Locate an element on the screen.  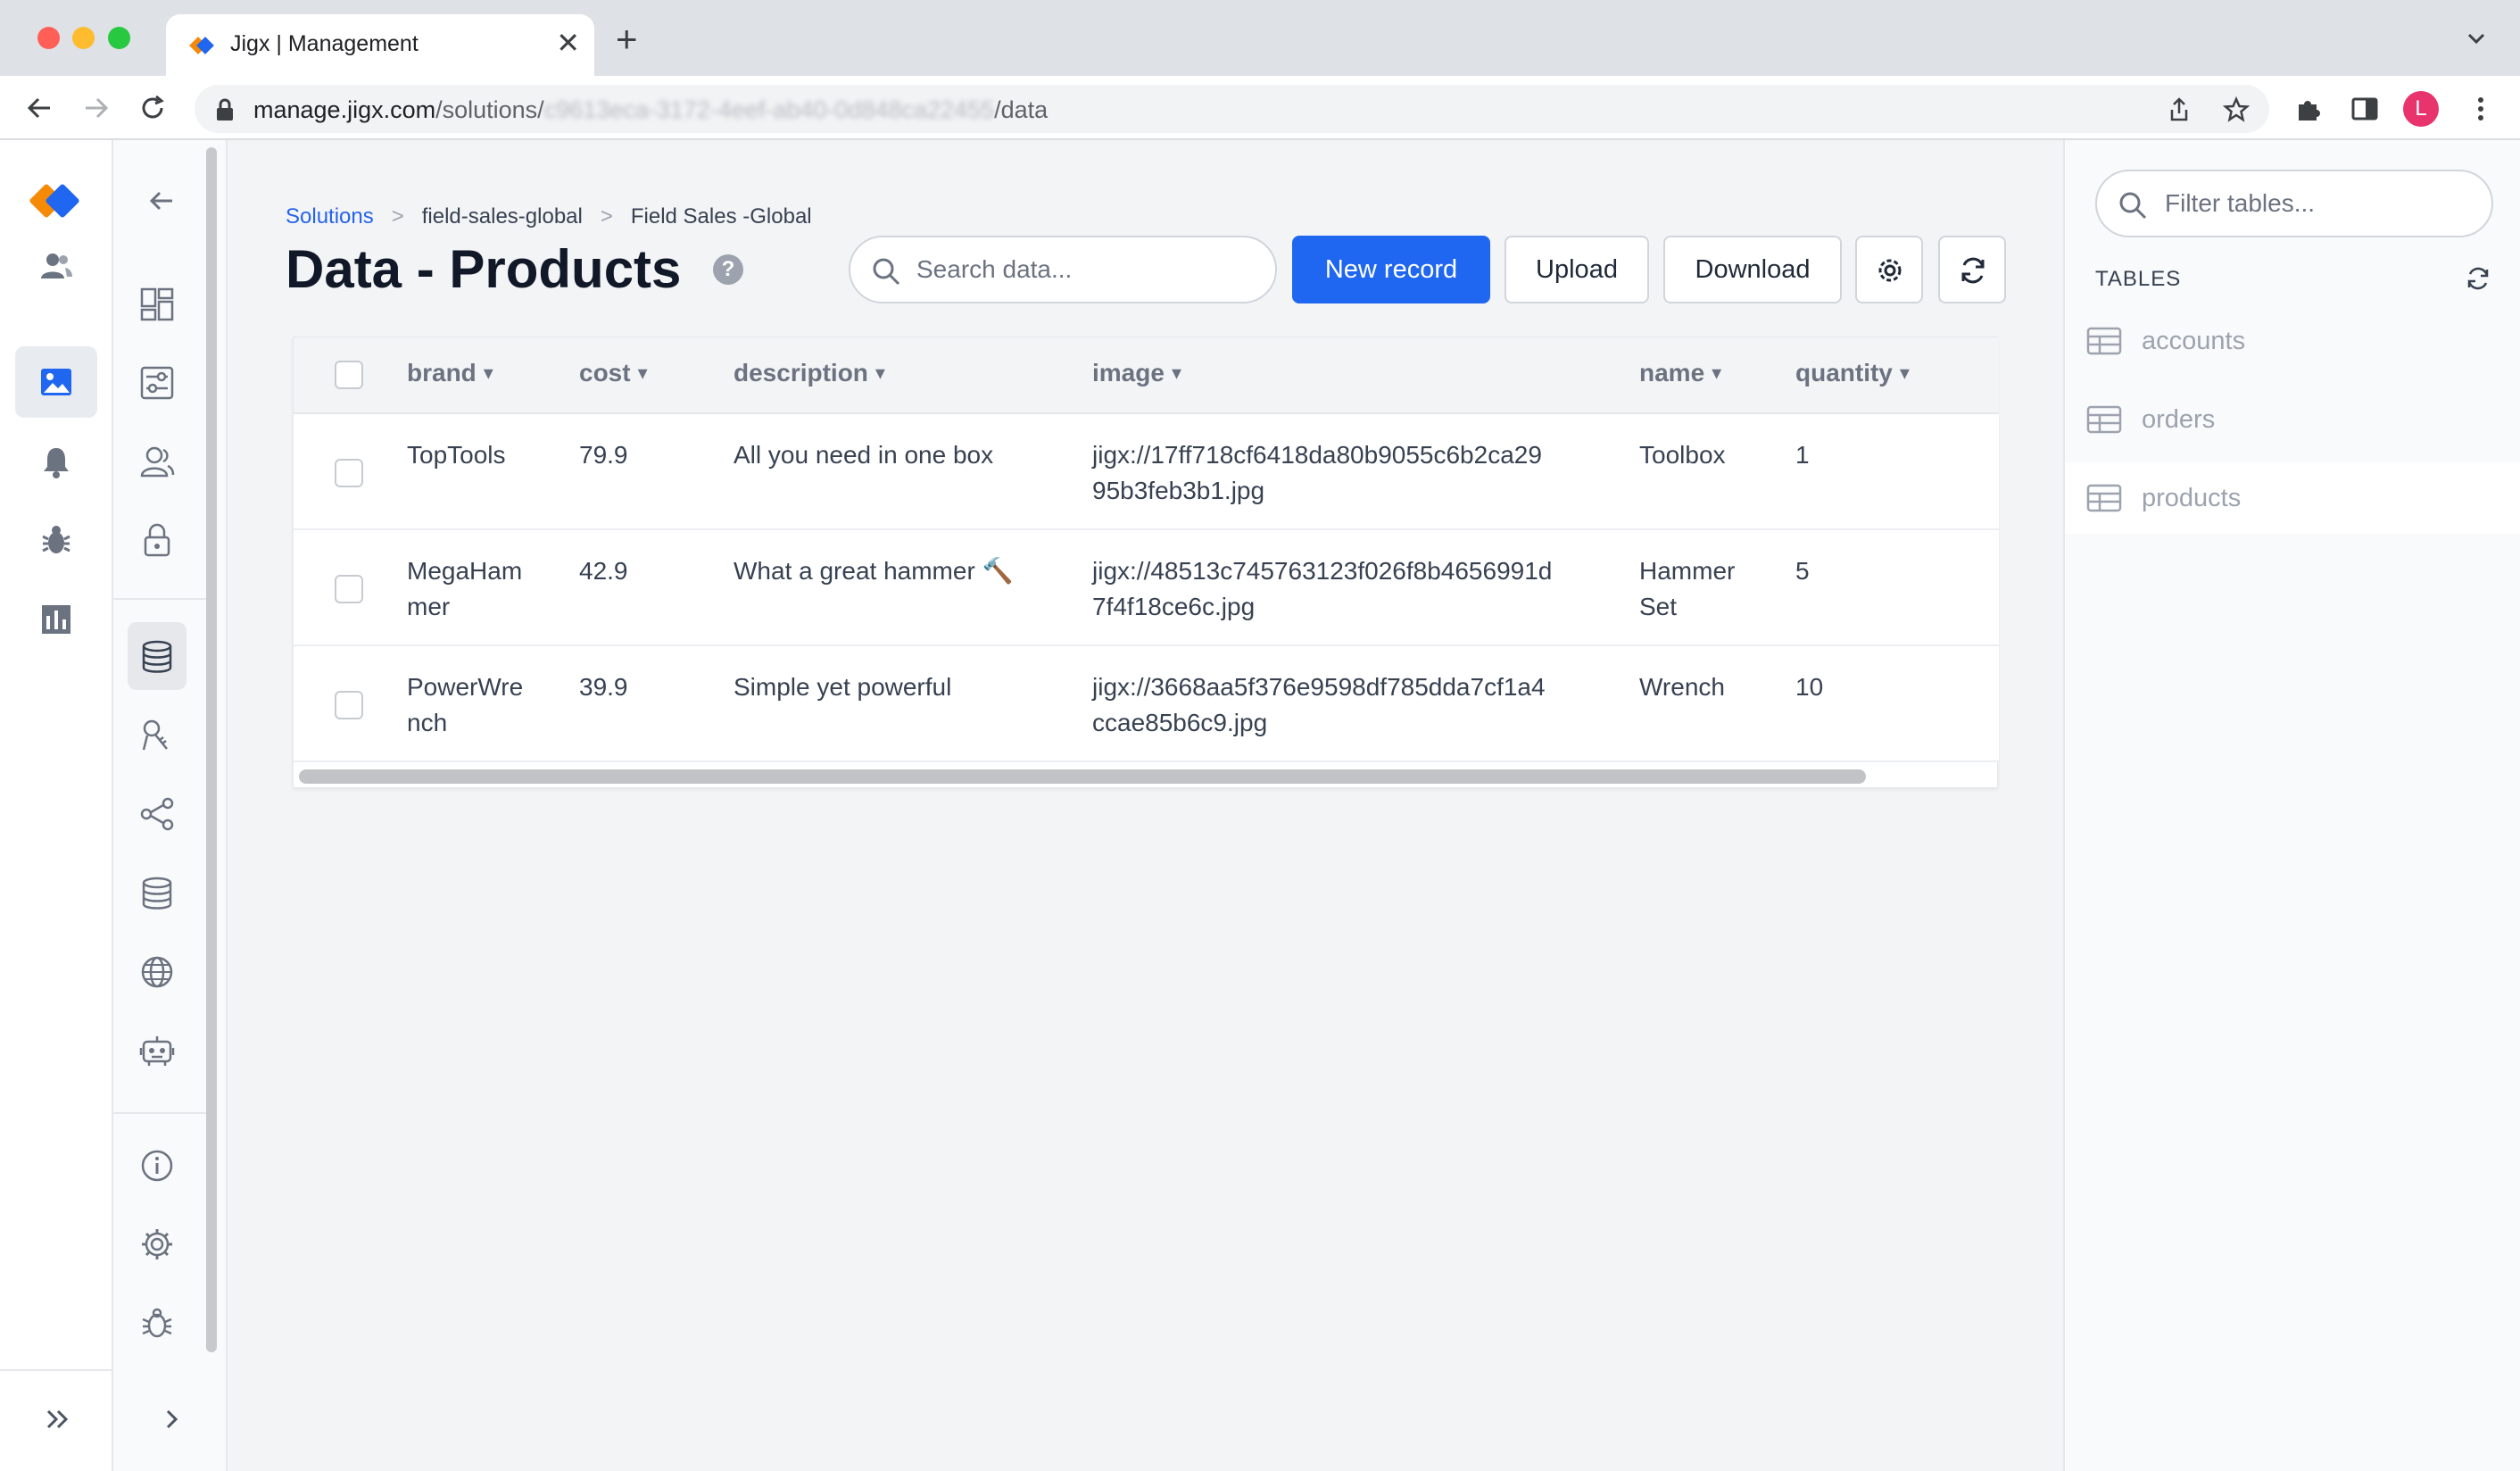
share-icon is located at coordinates (2179, 110).